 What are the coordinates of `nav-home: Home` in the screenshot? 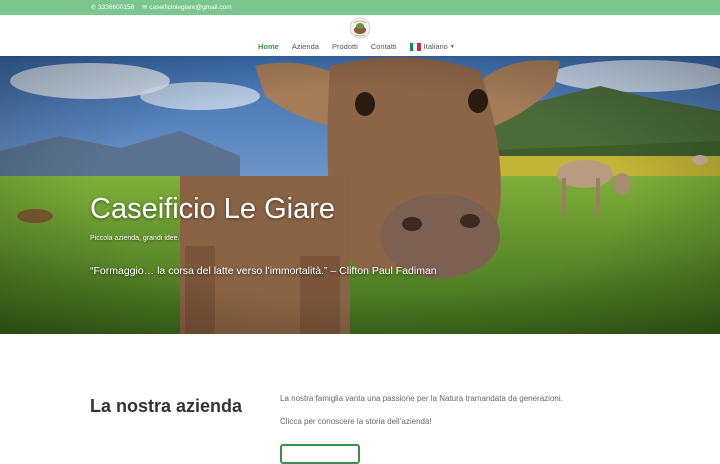 It's located at (268, 46).